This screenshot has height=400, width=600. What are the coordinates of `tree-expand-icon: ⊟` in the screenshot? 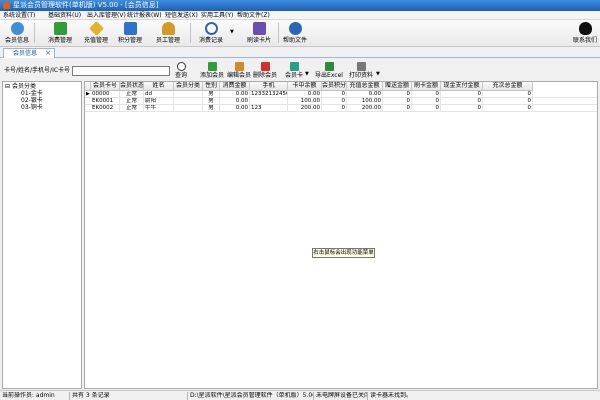 It's located at (7, 86).